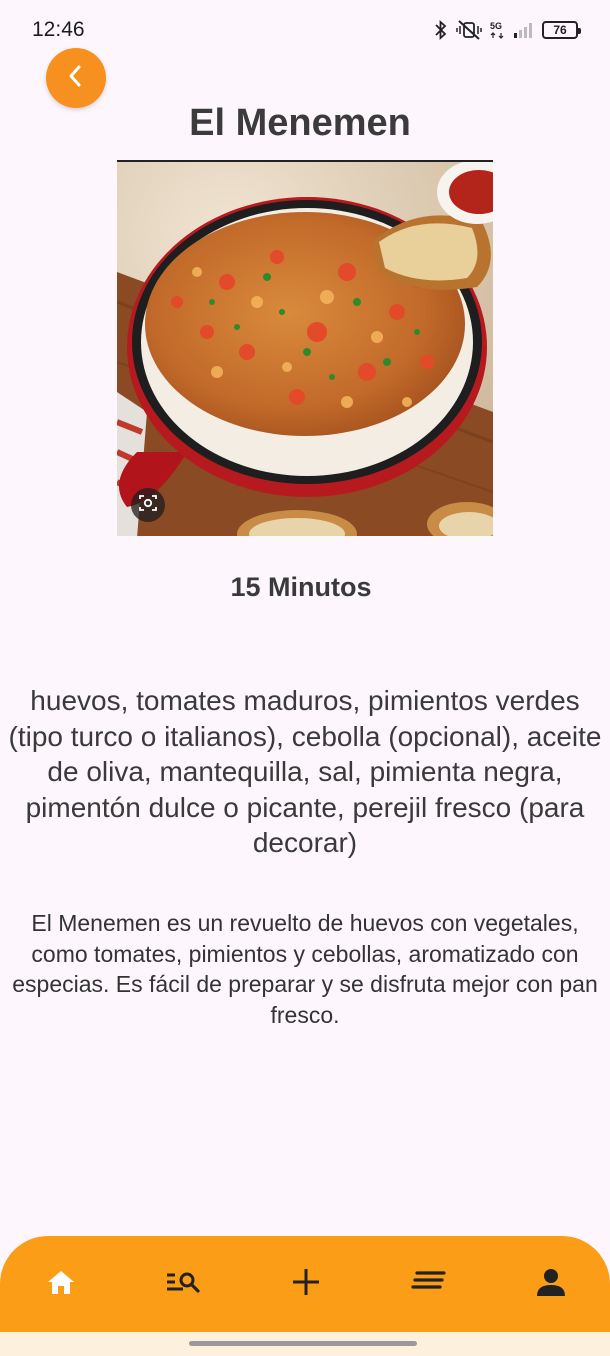 The height and width of the screenshot is (1356, 610). I want to click on chevron-left-icon, so click(76, 78).